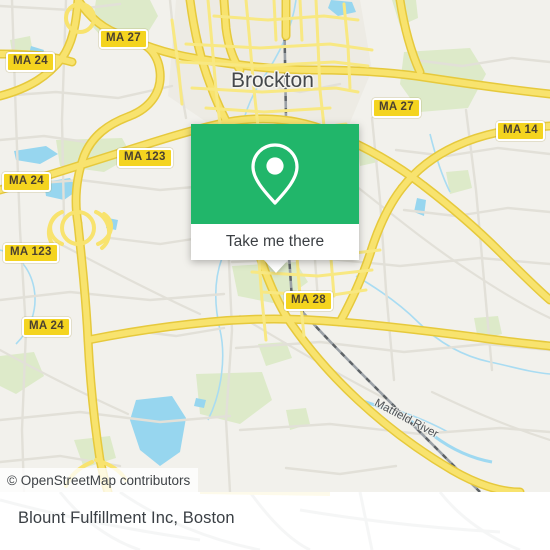 The width and height of the screenshot is (550, 550). Describe the element at coordinates (308, 301) in the screenshot. I see `highway-shield-ma28: MA 28` at that location.